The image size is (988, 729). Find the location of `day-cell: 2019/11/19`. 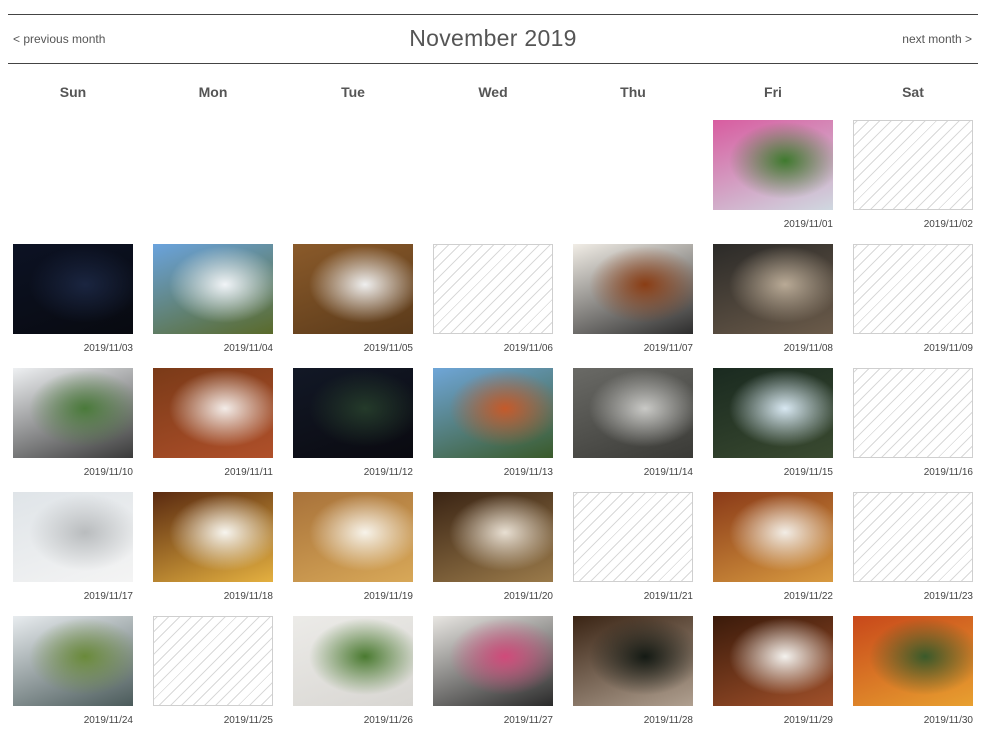

day-cell: 2019/11/19 is located at coordinates (353, 547).